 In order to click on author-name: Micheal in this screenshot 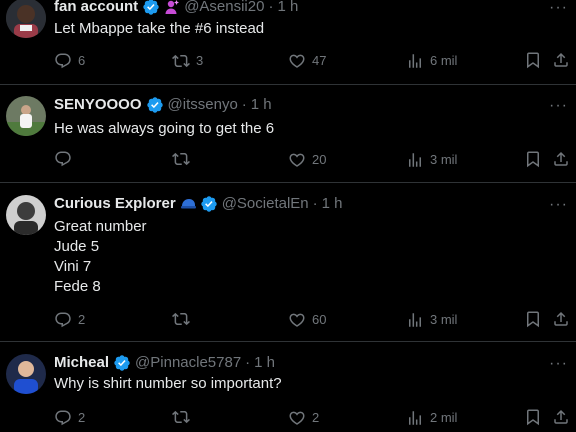, I will do `click(81, 363)`.